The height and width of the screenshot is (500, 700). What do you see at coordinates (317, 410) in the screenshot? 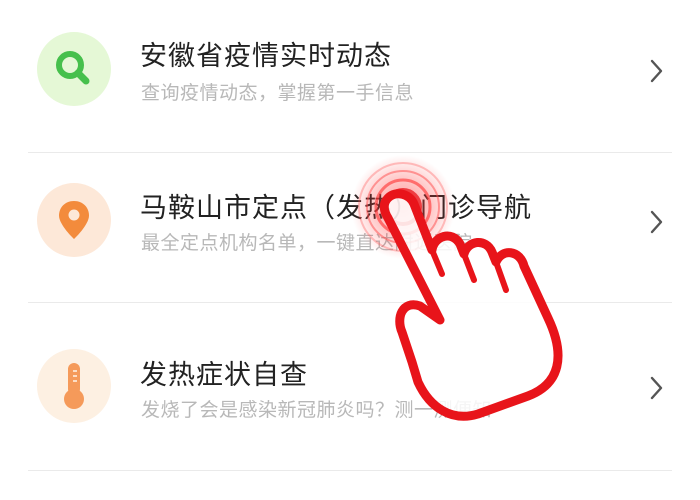
I see `item-subtitle: 发烧了会是感染新冠肺炎吗？测一测便知` at bounding box center [317, 410].